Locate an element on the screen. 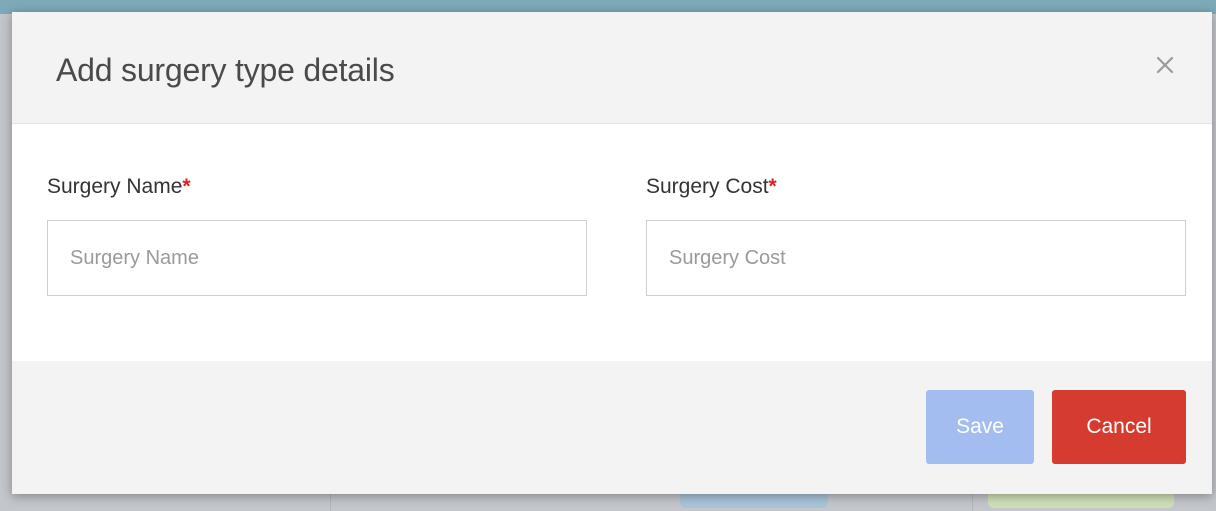 This screenshot has width=1216, height=511. surgery-cost-field-group: Surgery Cost* is located at coordinates (916, 235).